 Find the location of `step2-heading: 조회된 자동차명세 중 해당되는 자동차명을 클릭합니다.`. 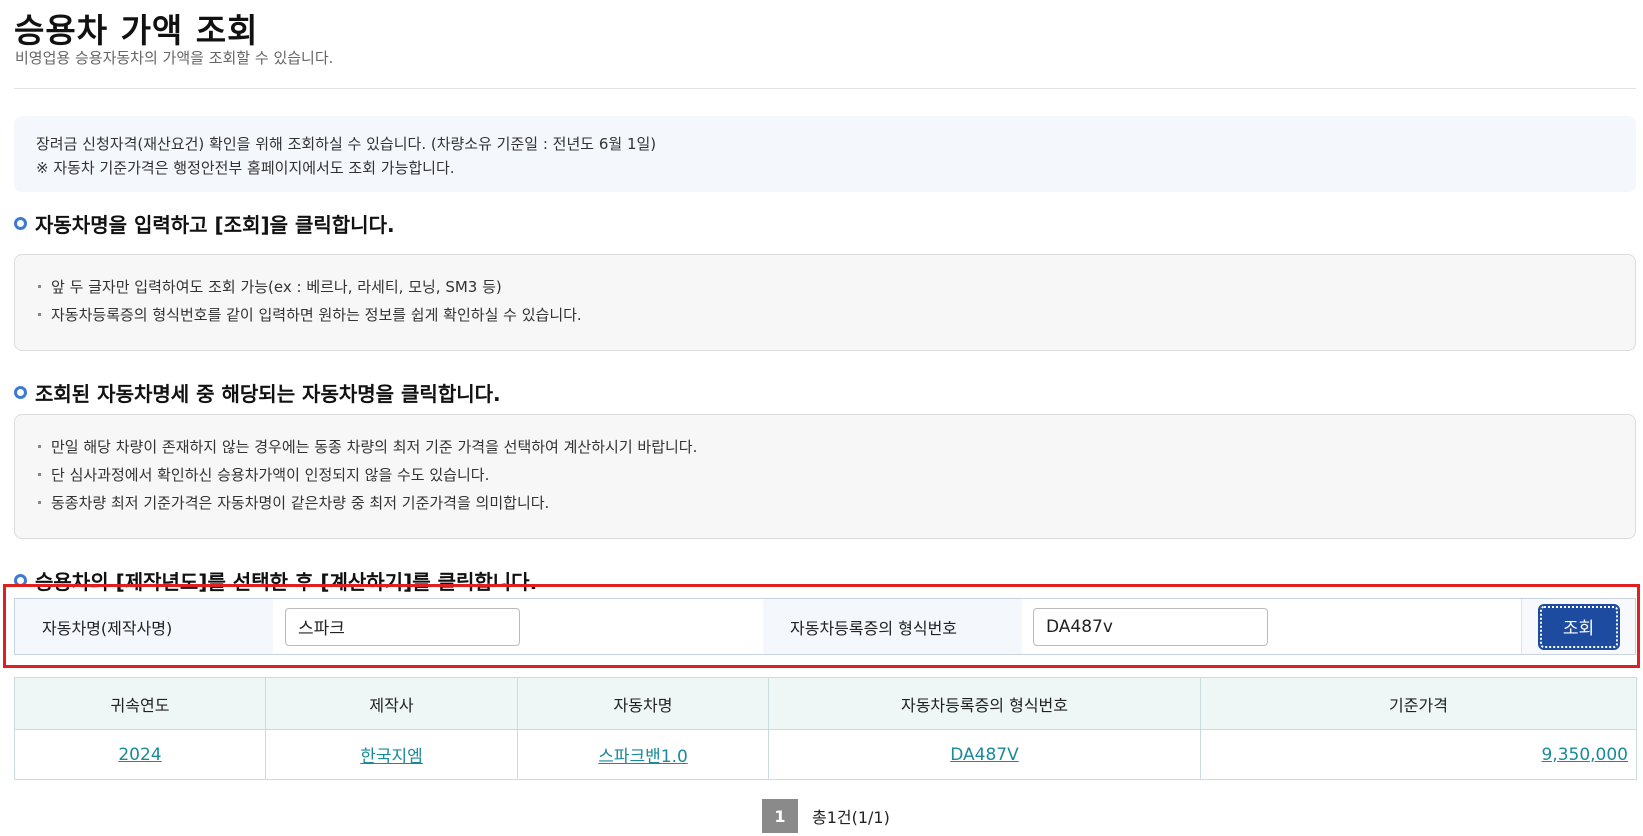

step2-heading: 조회된 자동차명세 중 해당되는 자동차명을 클릭합니다. is located at coordinates (257, 392).